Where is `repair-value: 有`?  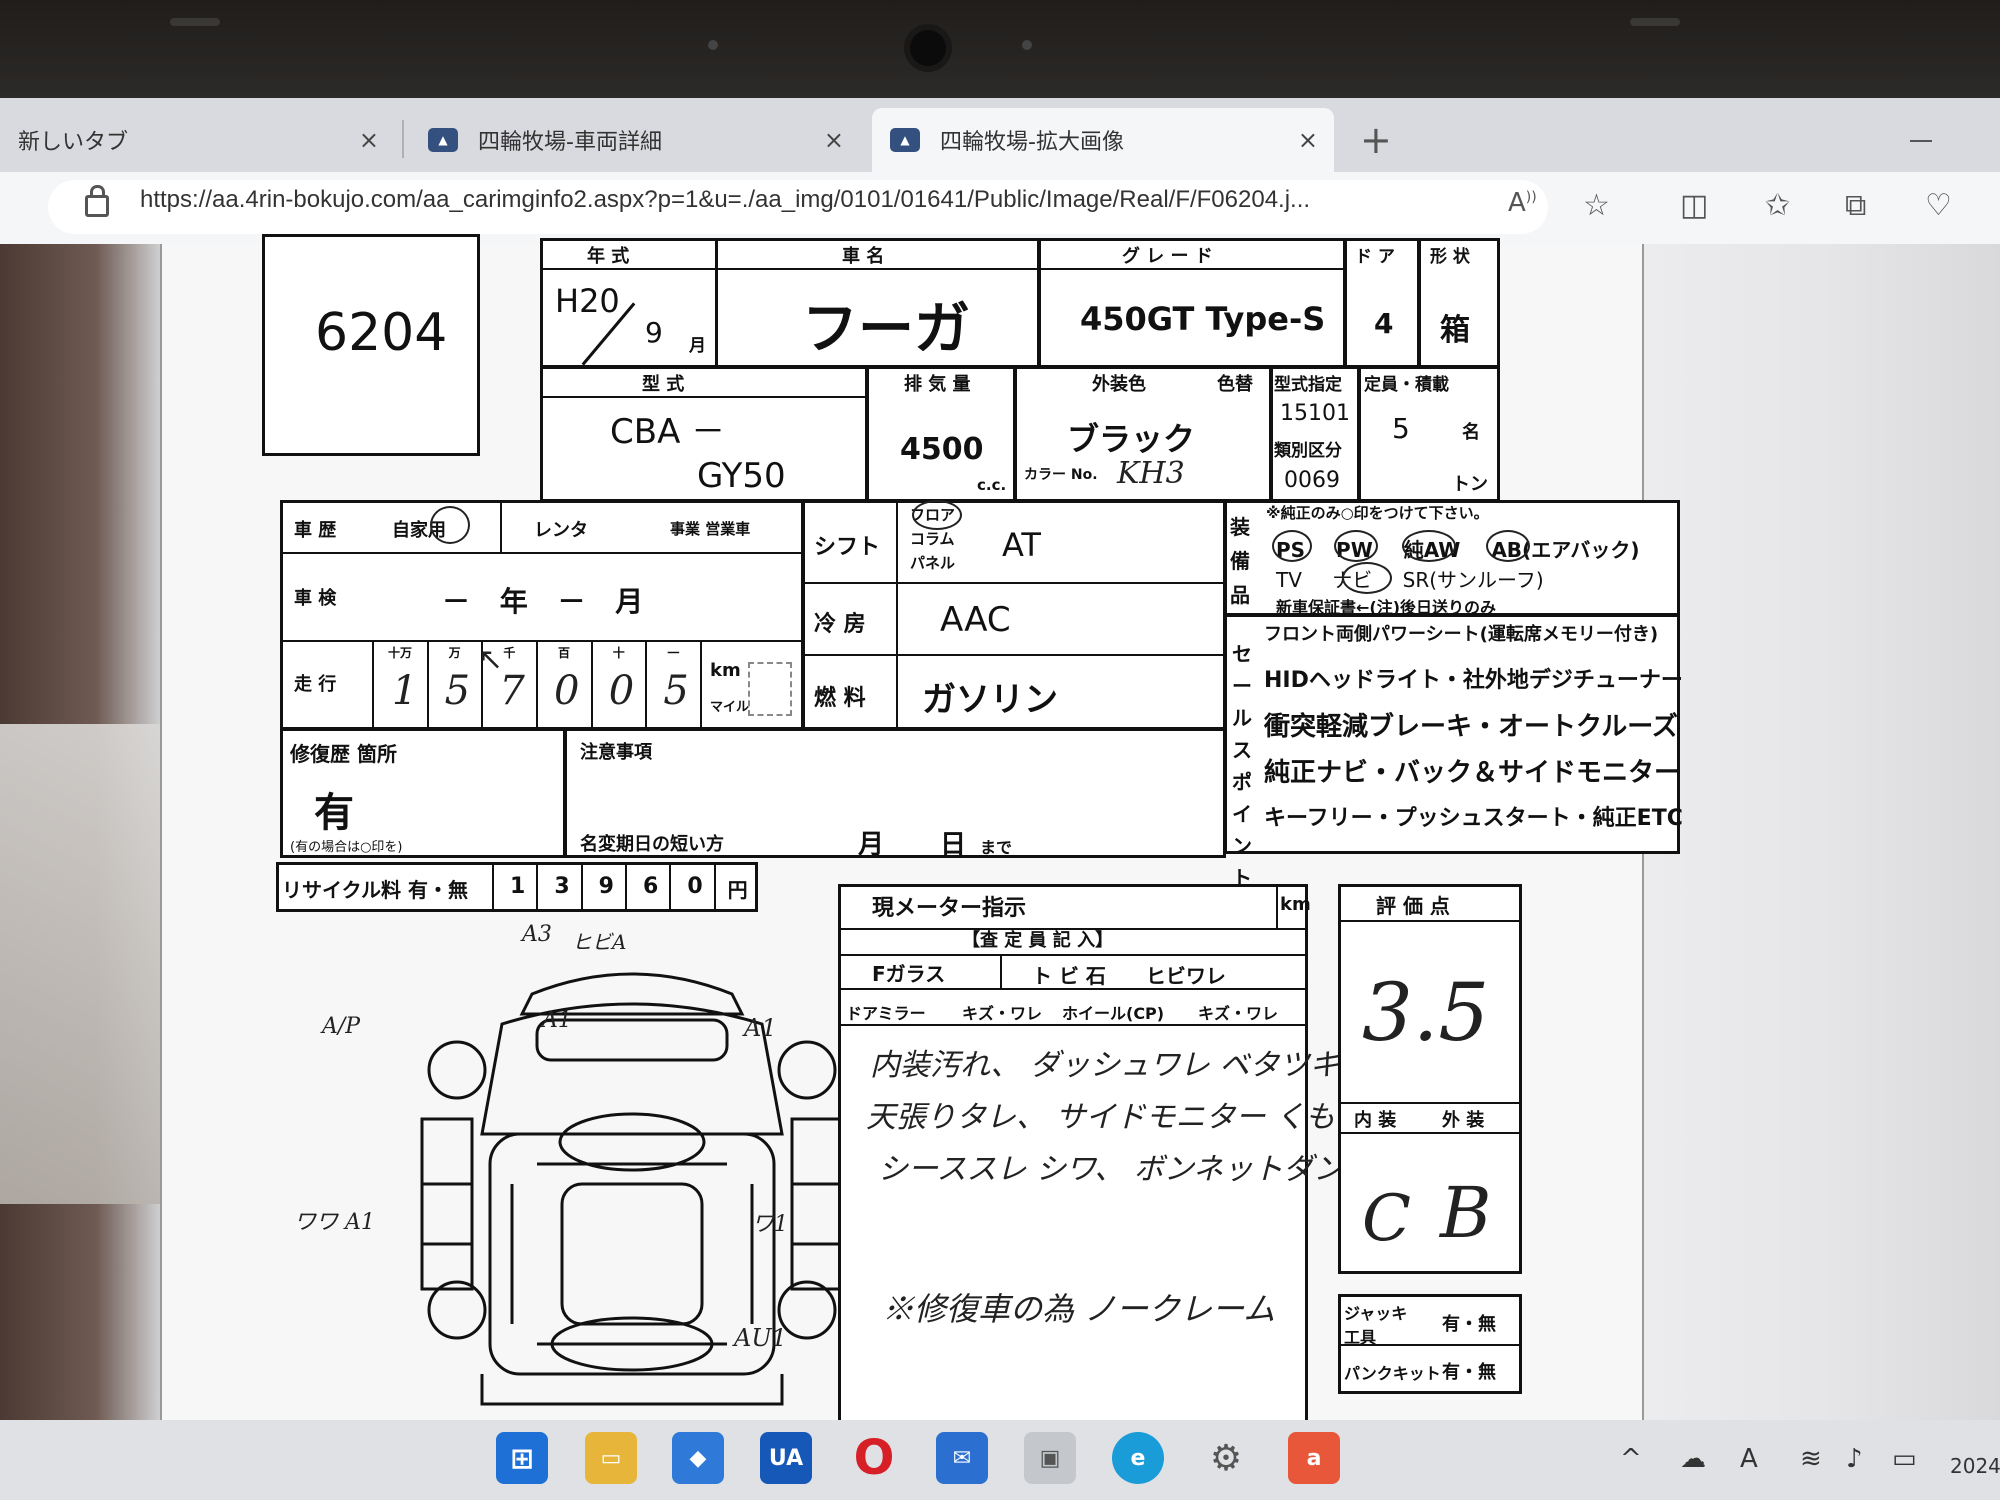
repair-value: 有 is located at coordinates (334, 813).